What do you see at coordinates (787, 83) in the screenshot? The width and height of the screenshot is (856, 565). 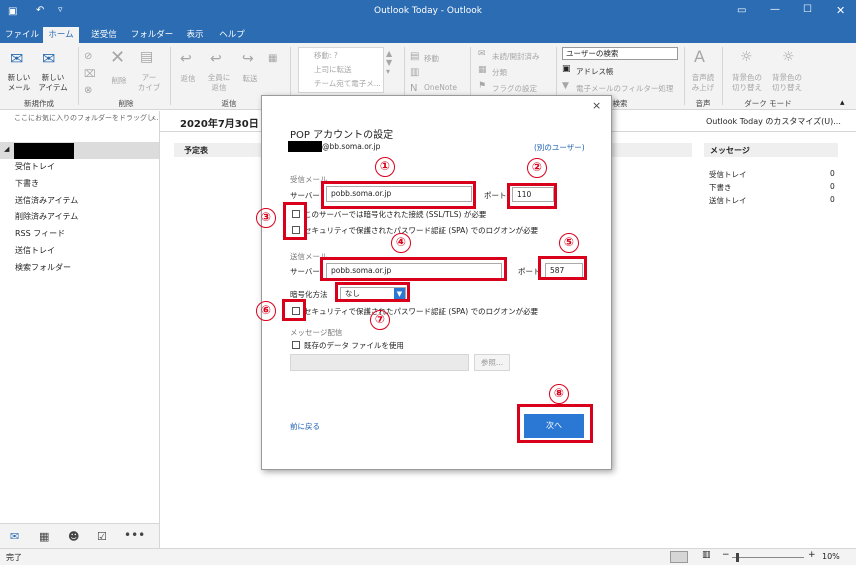 I see `background-toggle-button-2: 背景色の 切り替え` at bounding box center [787, 83].